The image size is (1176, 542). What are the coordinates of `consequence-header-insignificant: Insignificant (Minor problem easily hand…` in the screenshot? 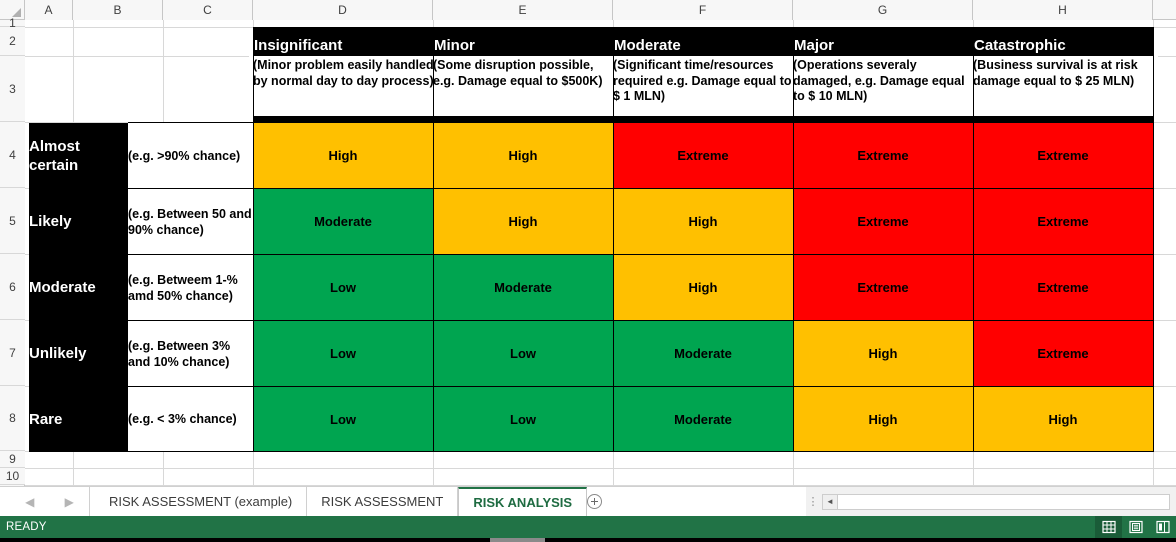 It's located at (343, 75).